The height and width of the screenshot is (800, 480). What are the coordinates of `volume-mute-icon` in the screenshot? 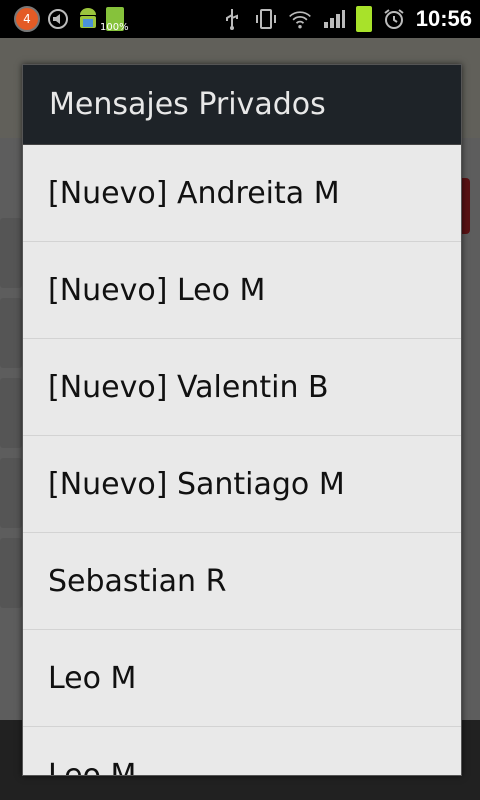 It's located at (58, 19).